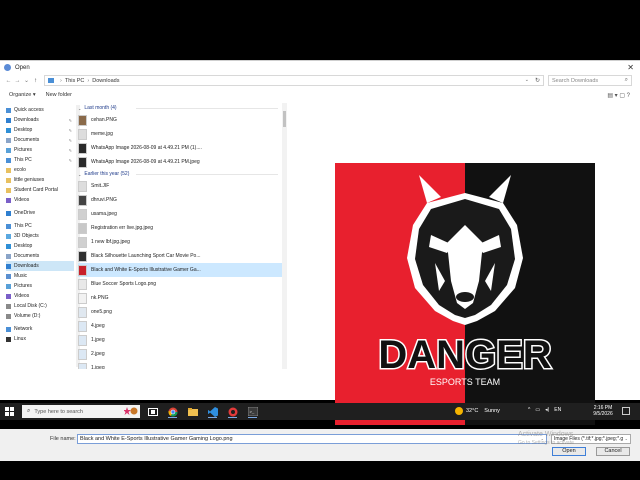 Image resolution: width=640 pixels, height=480 pixels. What do you see at coordinates (17, 81) in the screenshot?
I see `forward-arrow-icon: →` at bounding box center [17, 81].